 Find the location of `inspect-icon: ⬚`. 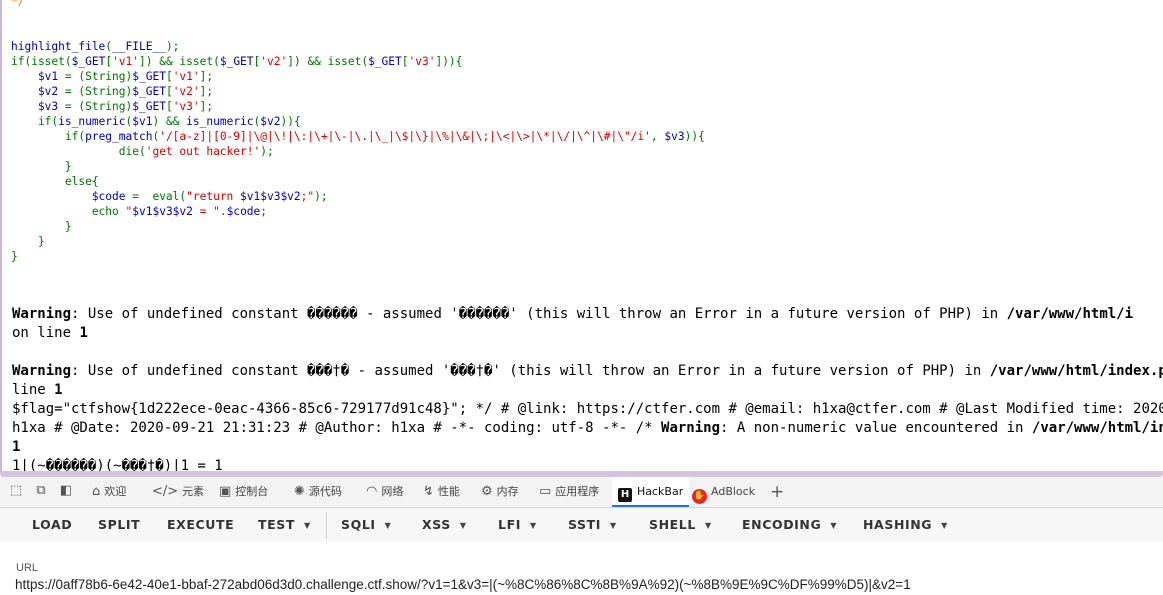

inspect-icon: ⬚ is located at coordinates (16, 491).